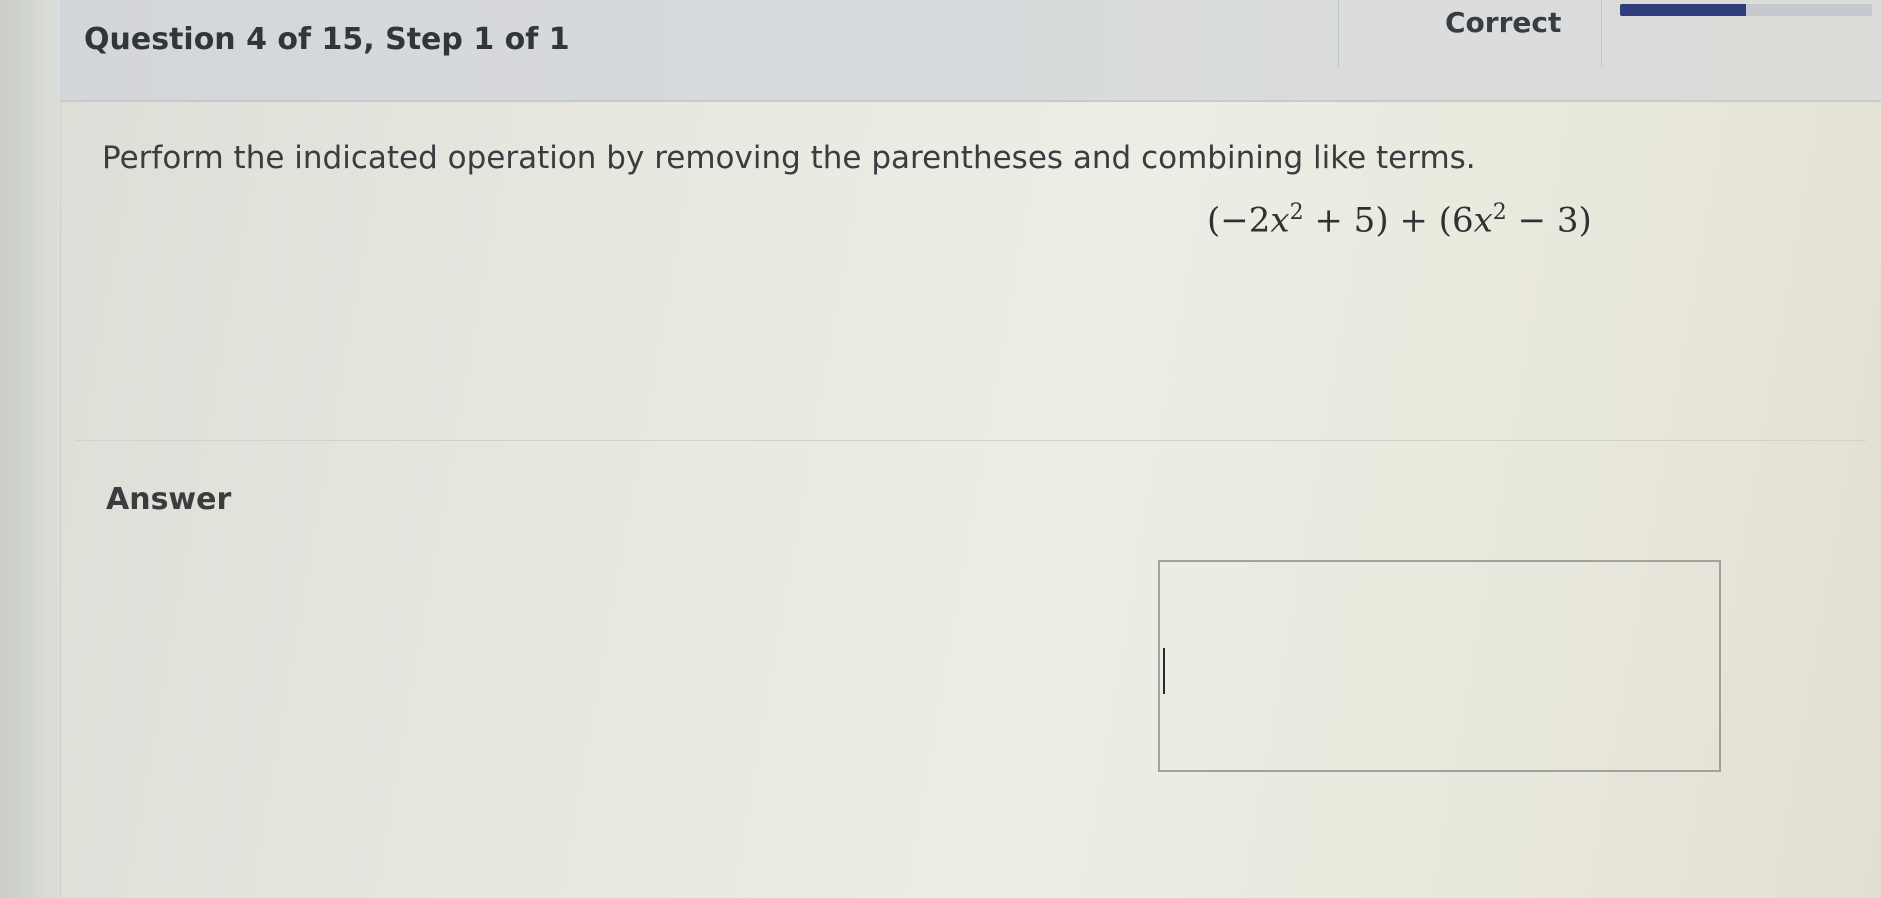  Describe the element at coordinates (327, 39) in the screenshot. I see `question-title: Question 4 of 15, Step 1 of 1` at that location.